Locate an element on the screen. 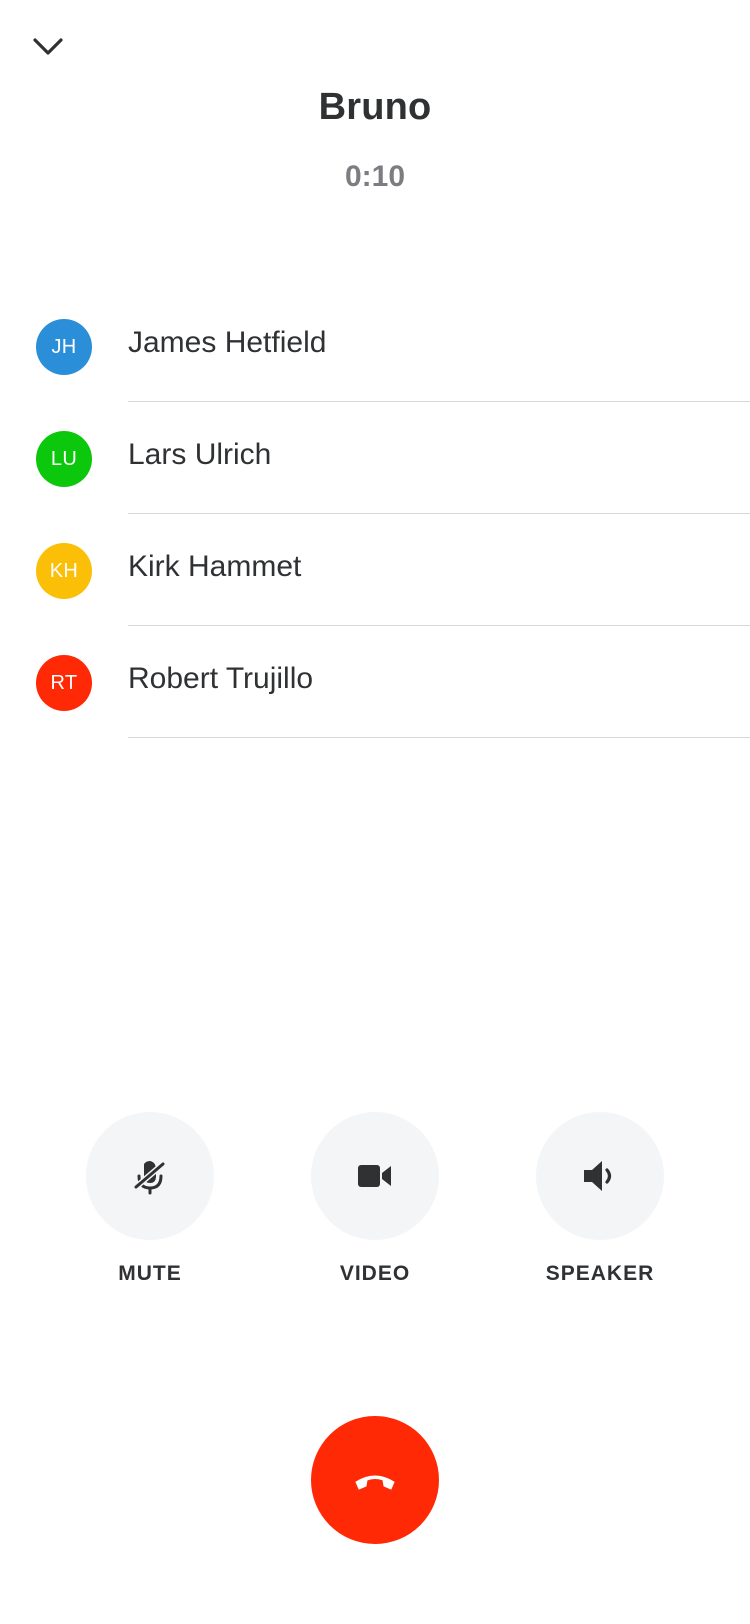 The image size is (750, 1624). avatar: KH is located at coordinates (64, 571).